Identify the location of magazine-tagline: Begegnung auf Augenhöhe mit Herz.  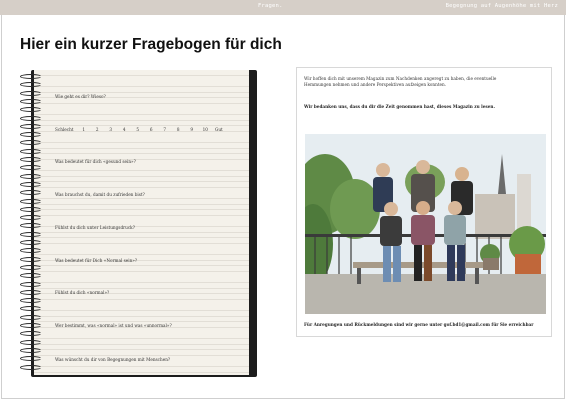
(501, 6).